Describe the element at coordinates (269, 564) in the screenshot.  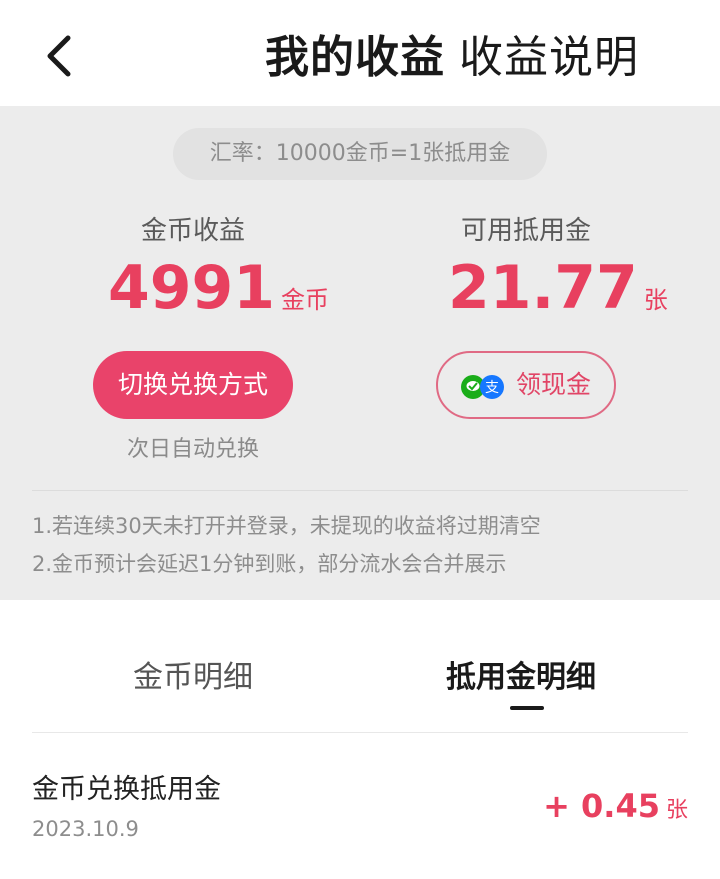
I see `notice-delay: 2.金币预计会延迟1分钟到账，部分流水会合并展示` at that location.